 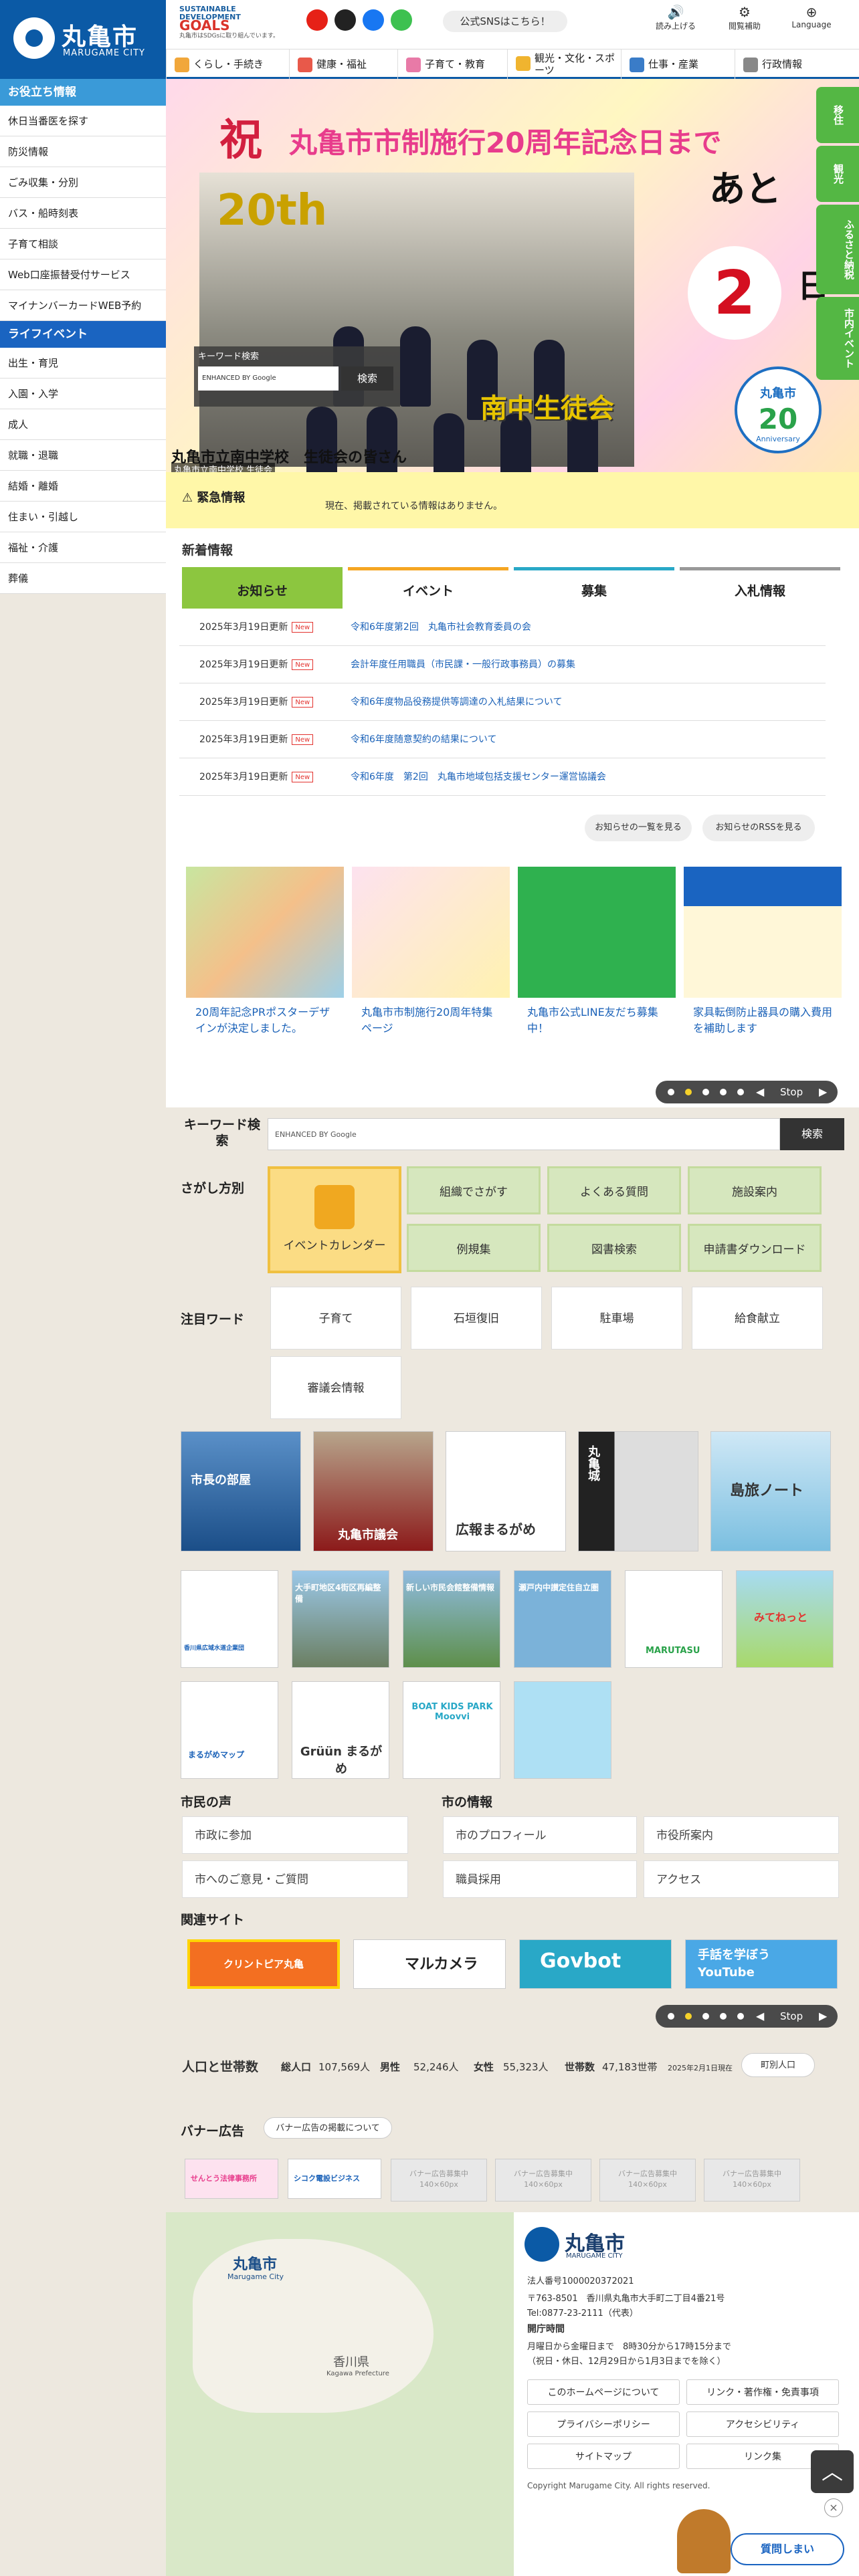 What do you see at coordinates (474, 1248) in the screenshot?
I see `sagashi-item: 例規集` at bounding box center [474, 1248].